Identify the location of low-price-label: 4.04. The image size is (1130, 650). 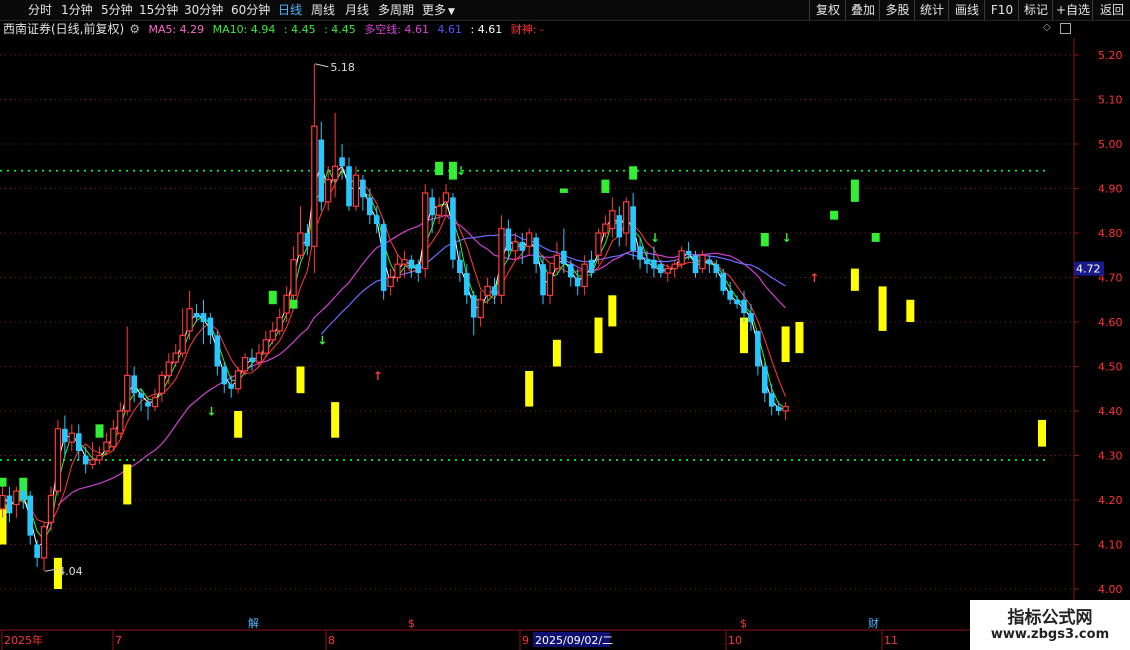
(70, 571).